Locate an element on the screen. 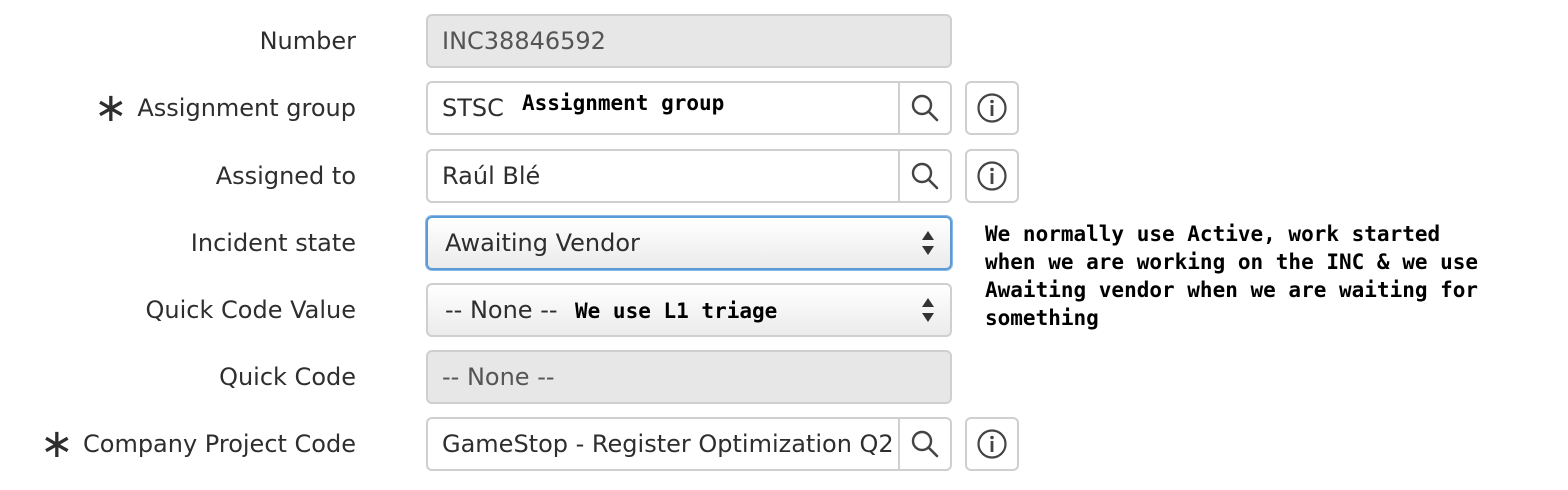  assigned-to-label: Assigned to is located at coordinates (285, 176).